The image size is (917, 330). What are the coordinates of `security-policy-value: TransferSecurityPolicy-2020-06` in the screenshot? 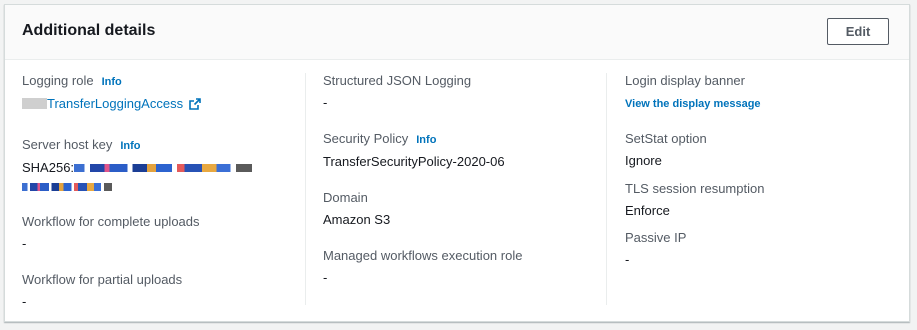 It's located at (414, 161).